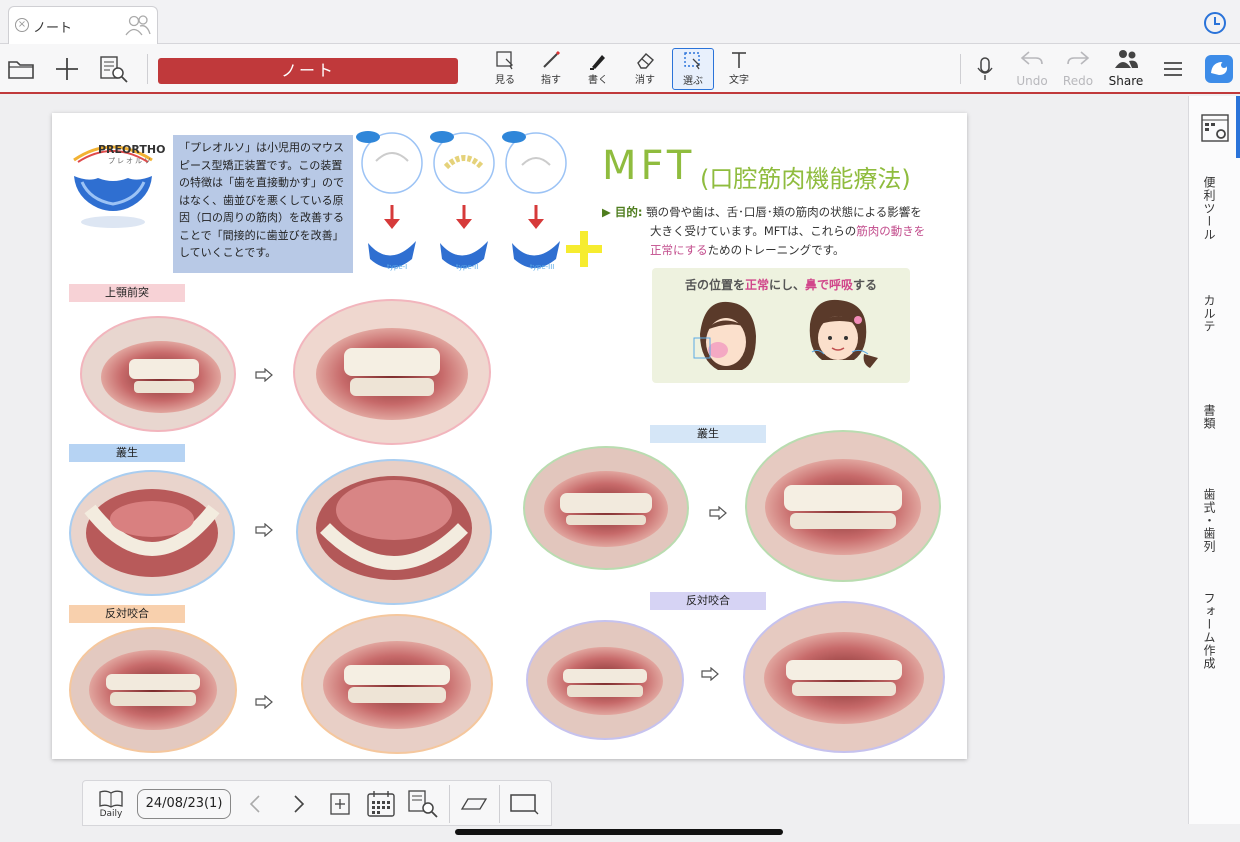 The width and height of the screenshot is (1240, 842). What do you see at coordinates (597, 62) in the screenshot?
I see `pen-icon` at bounding box center [597, 62].